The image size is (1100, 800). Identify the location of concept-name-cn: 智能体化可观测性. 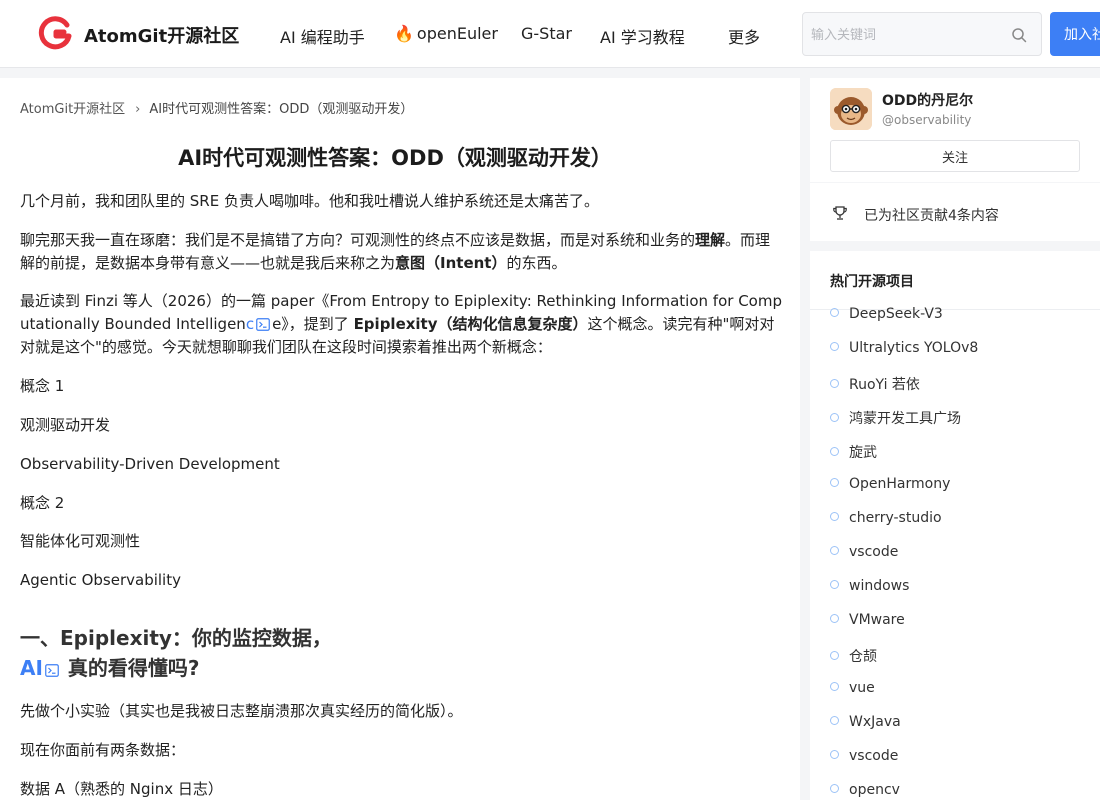
(80, 541).